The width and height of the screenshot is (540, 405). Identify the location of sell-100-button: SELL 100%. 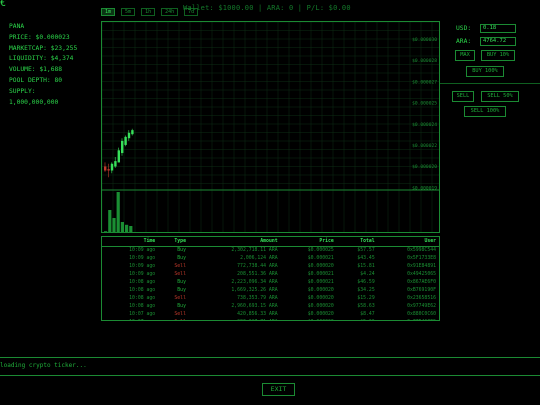
(485, 111).